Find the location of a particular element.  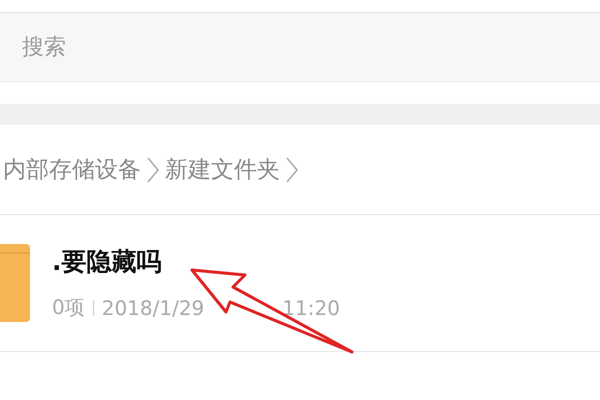

breadcrumb-item: 内部存储设备 is located at coordinates (72, 169).